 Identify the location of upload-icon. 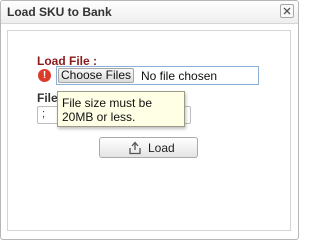
(135, 148).